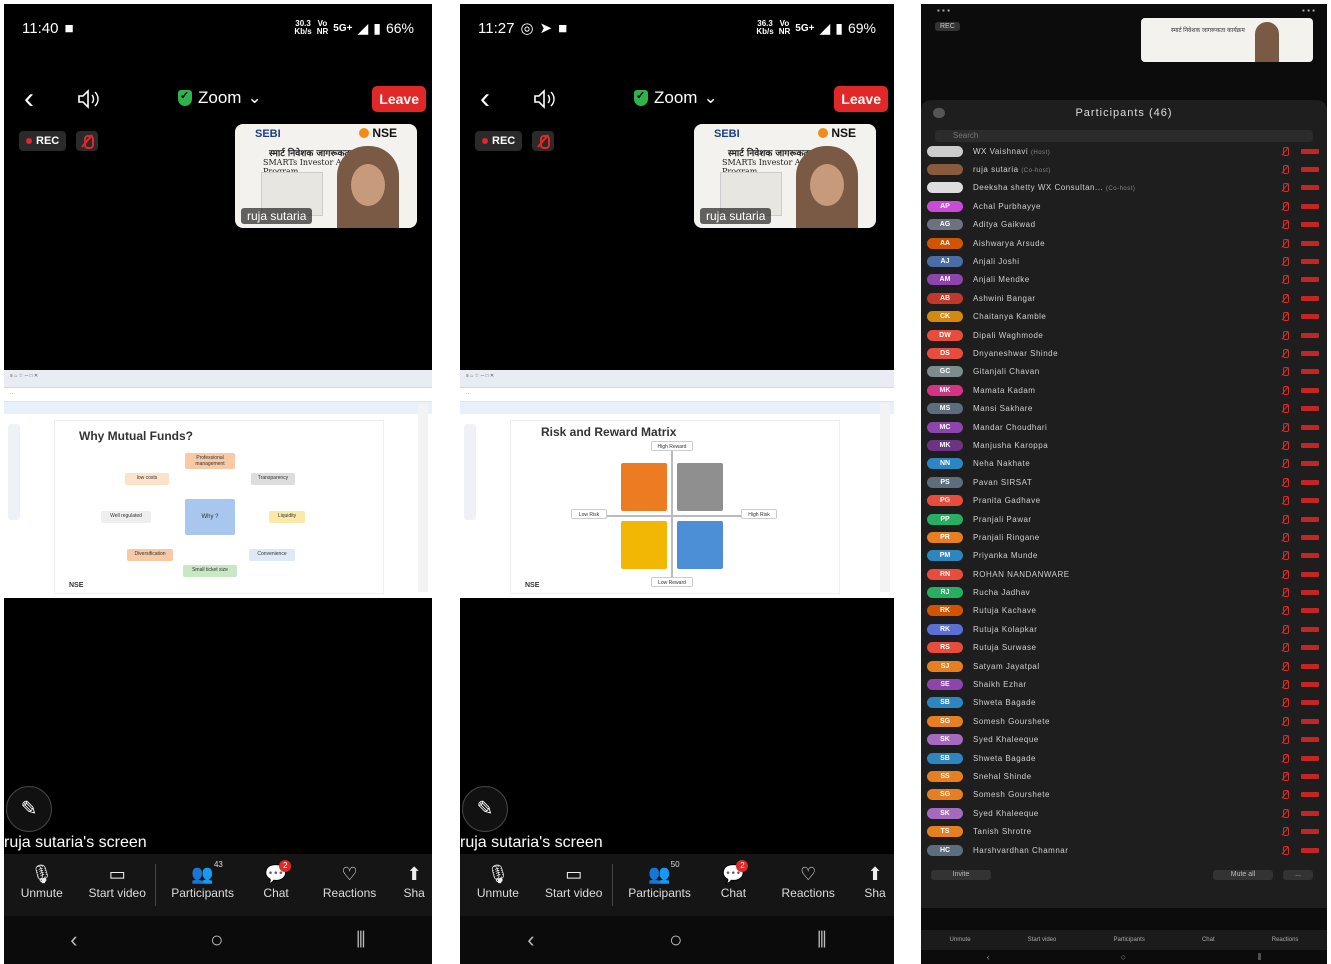 This screenshot has height=964, width=1331. Describe the element at coordinates (1128, 940) in the screenshot. I see `participants-button: Participants` at that location.